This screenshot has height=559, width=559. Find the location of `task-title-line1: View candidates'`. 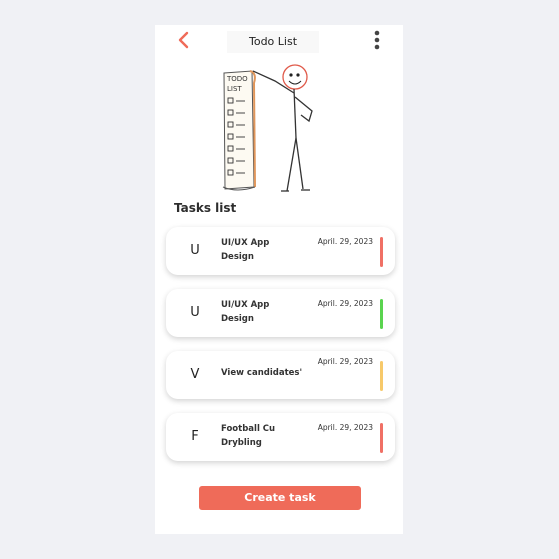

task-title-line1: View candidates' is located at coordinates (262, 373).